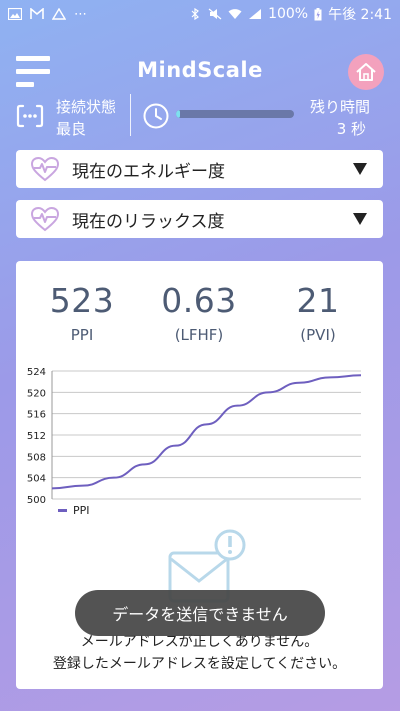 Image resolution: width=400 pixels, height=711 pixels. What do you see at coordinates (288, 14) in the screenshot?
I see `battery-percent: 100%` at bounding box center [288, 14].